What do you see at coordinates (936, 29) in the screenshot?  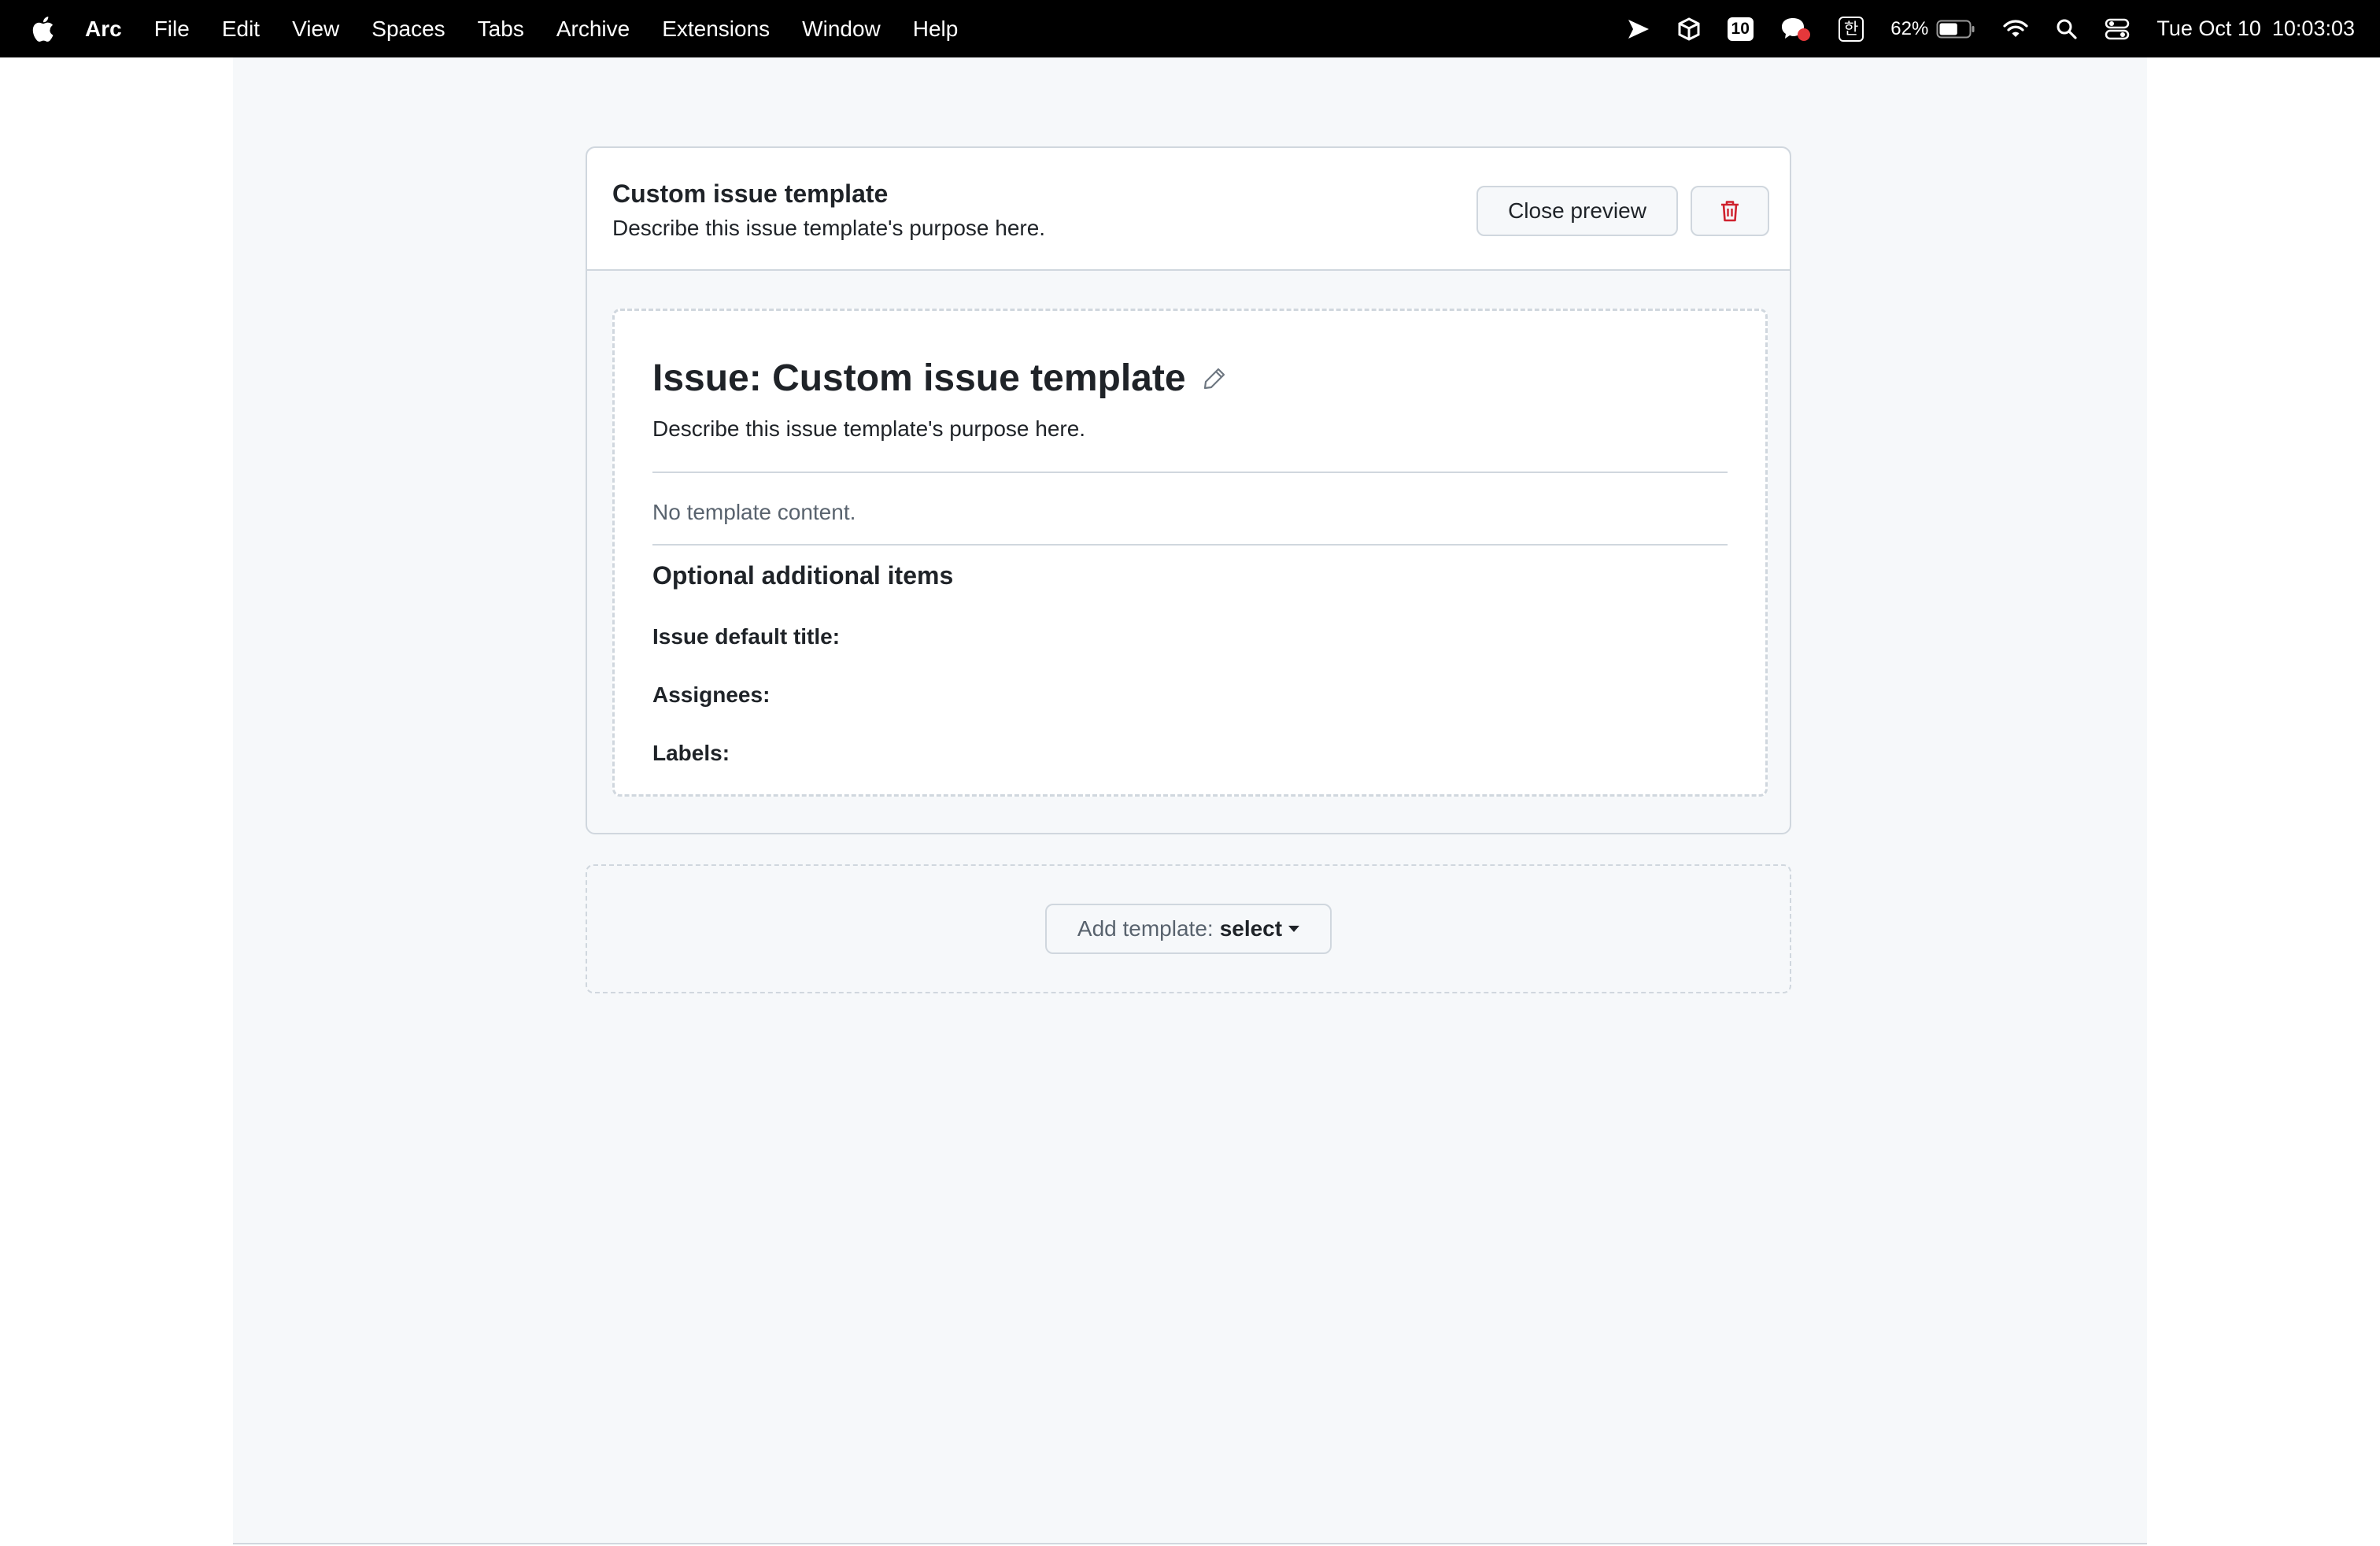 I see `menu-help: Help` at bounding box center [936, 29].